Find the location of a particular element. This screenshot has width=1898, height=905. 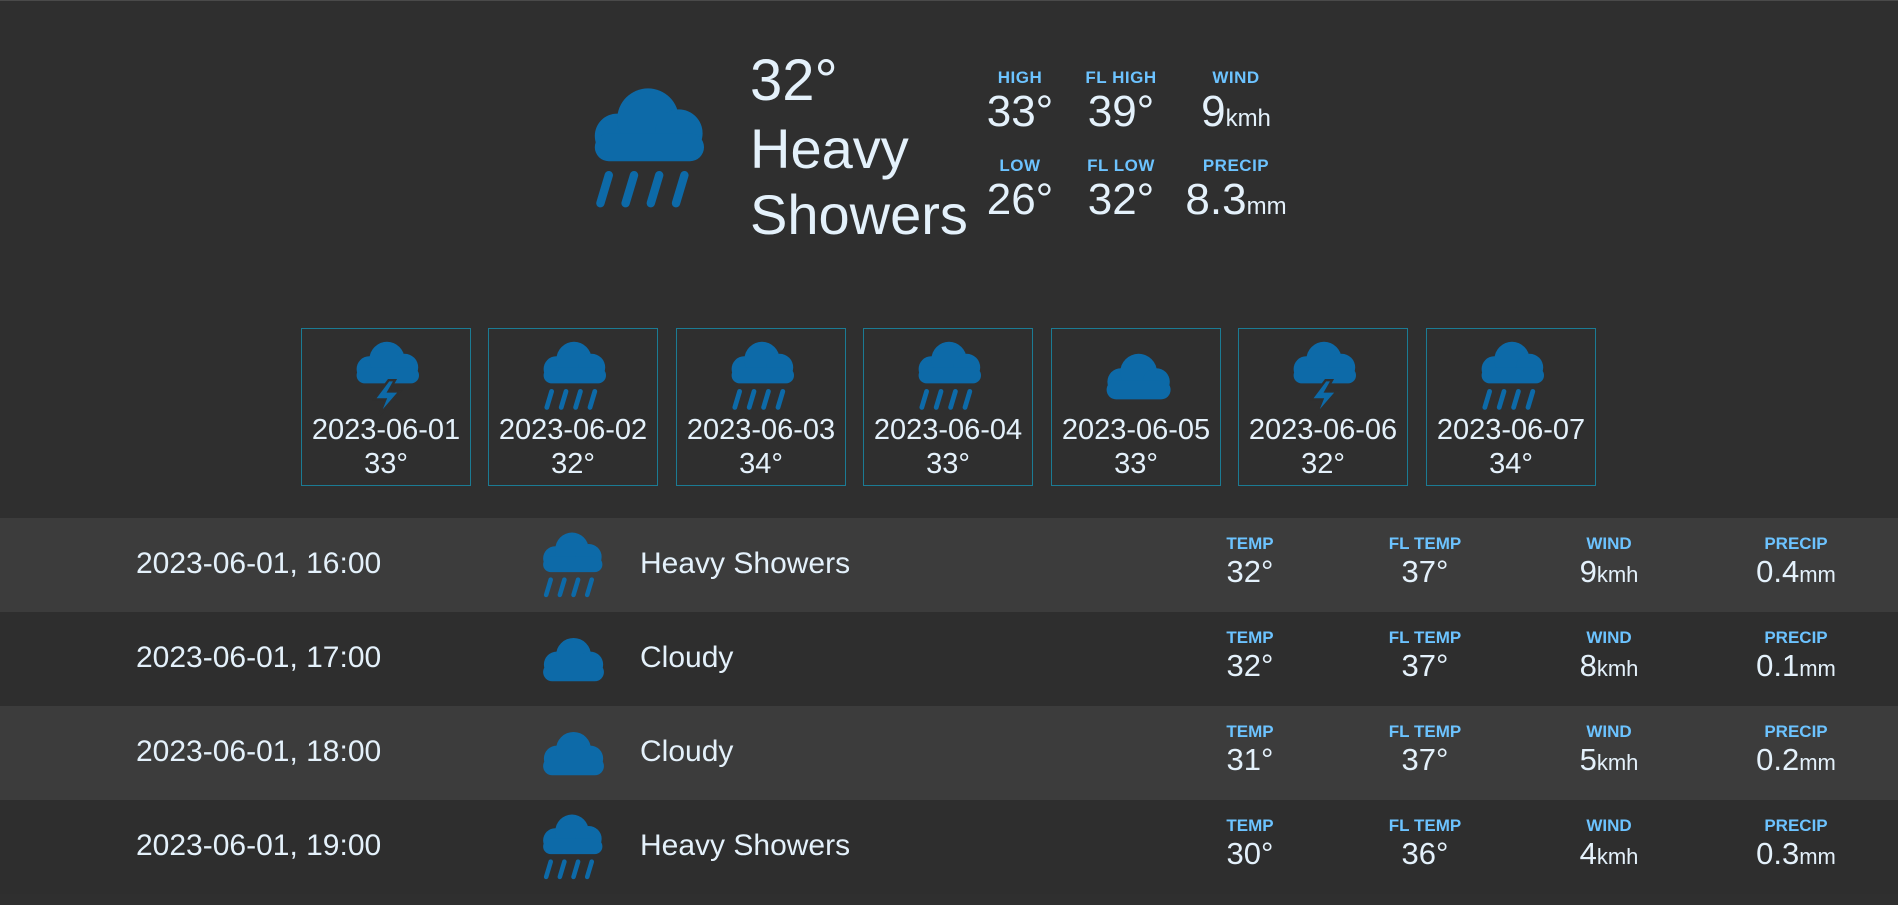

hour-stat-value: 5kmh is located at coordinates (1609, 761).